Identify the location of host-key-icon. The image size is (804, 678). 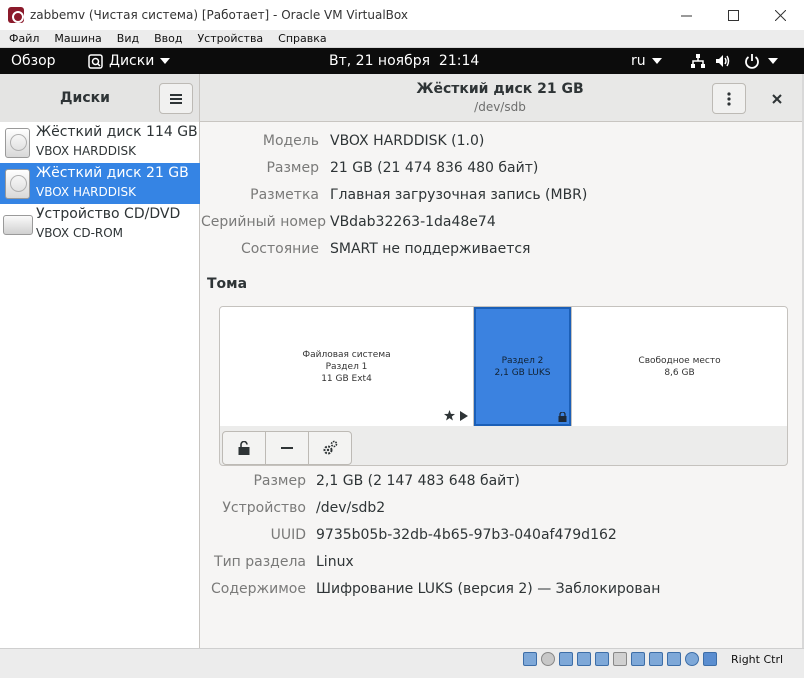
(710, 659).